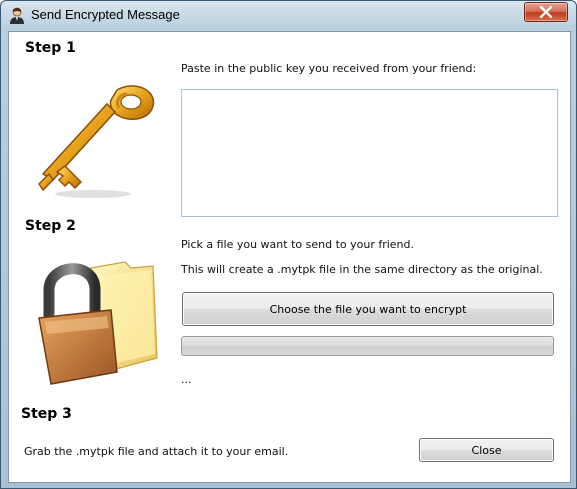 The image size is (577, 489). What do you see at coordinates (98, 323) in the screenshot?
I see `padlock-folder-icon` at bounding box center [98, 323].